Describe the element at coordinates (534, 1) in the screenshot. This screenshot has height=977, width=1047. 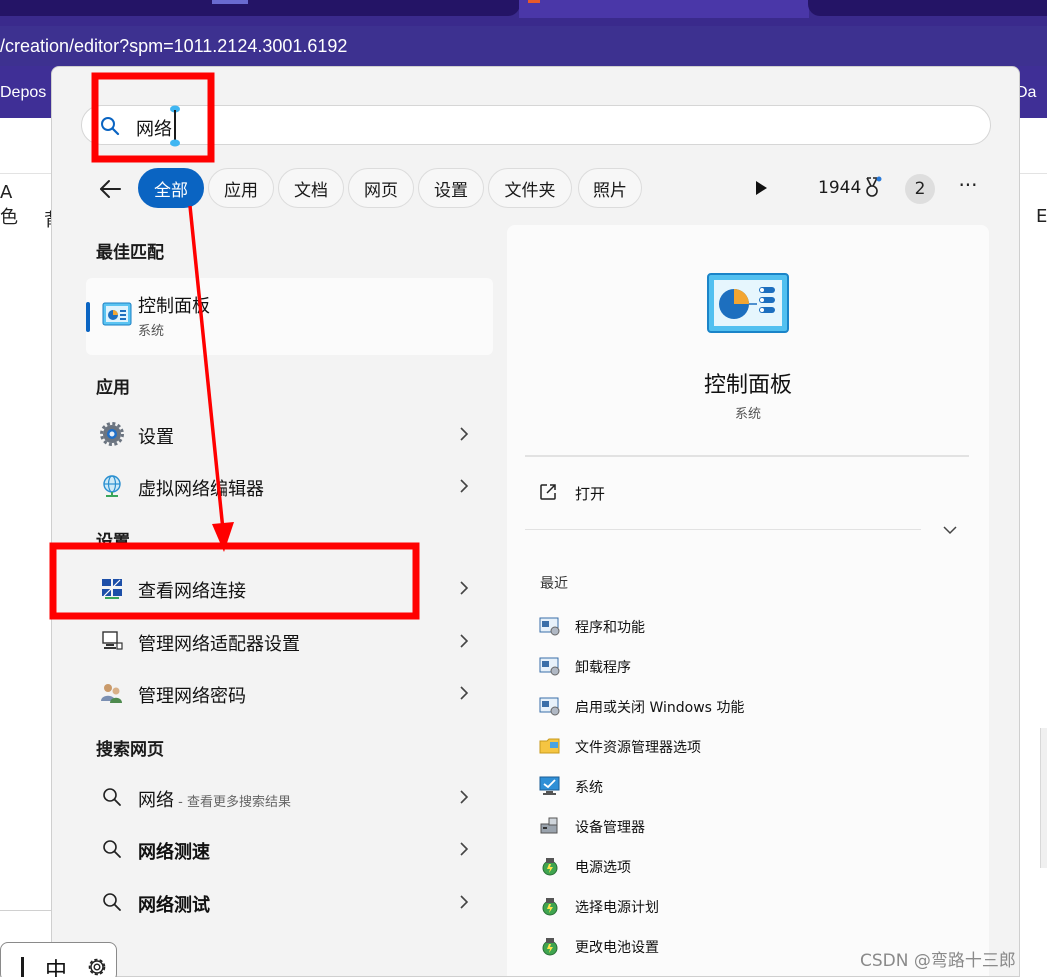
I see `tab-favicon-active` at that location.